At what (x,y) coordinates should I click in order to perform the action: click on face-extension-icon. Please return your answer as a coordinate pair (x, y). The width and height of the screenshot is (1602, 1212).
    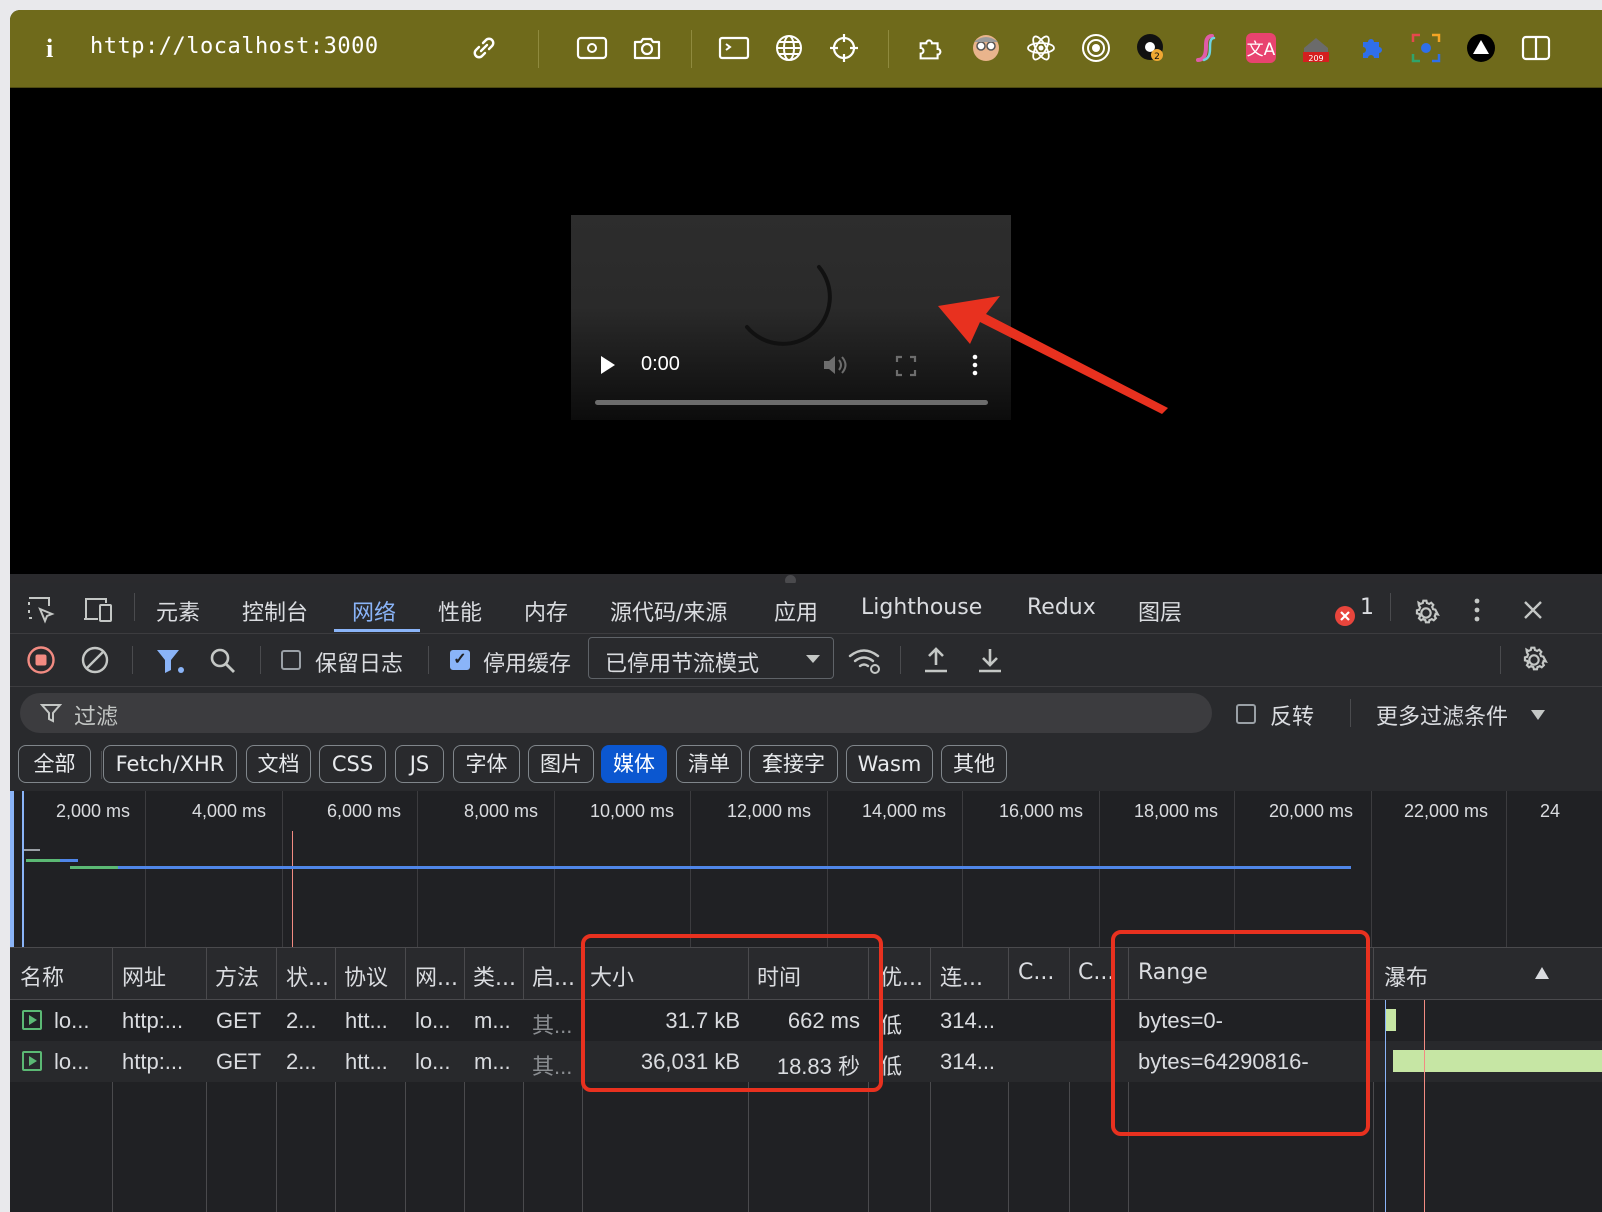
    Looking at the image, I should click on (986, 48).